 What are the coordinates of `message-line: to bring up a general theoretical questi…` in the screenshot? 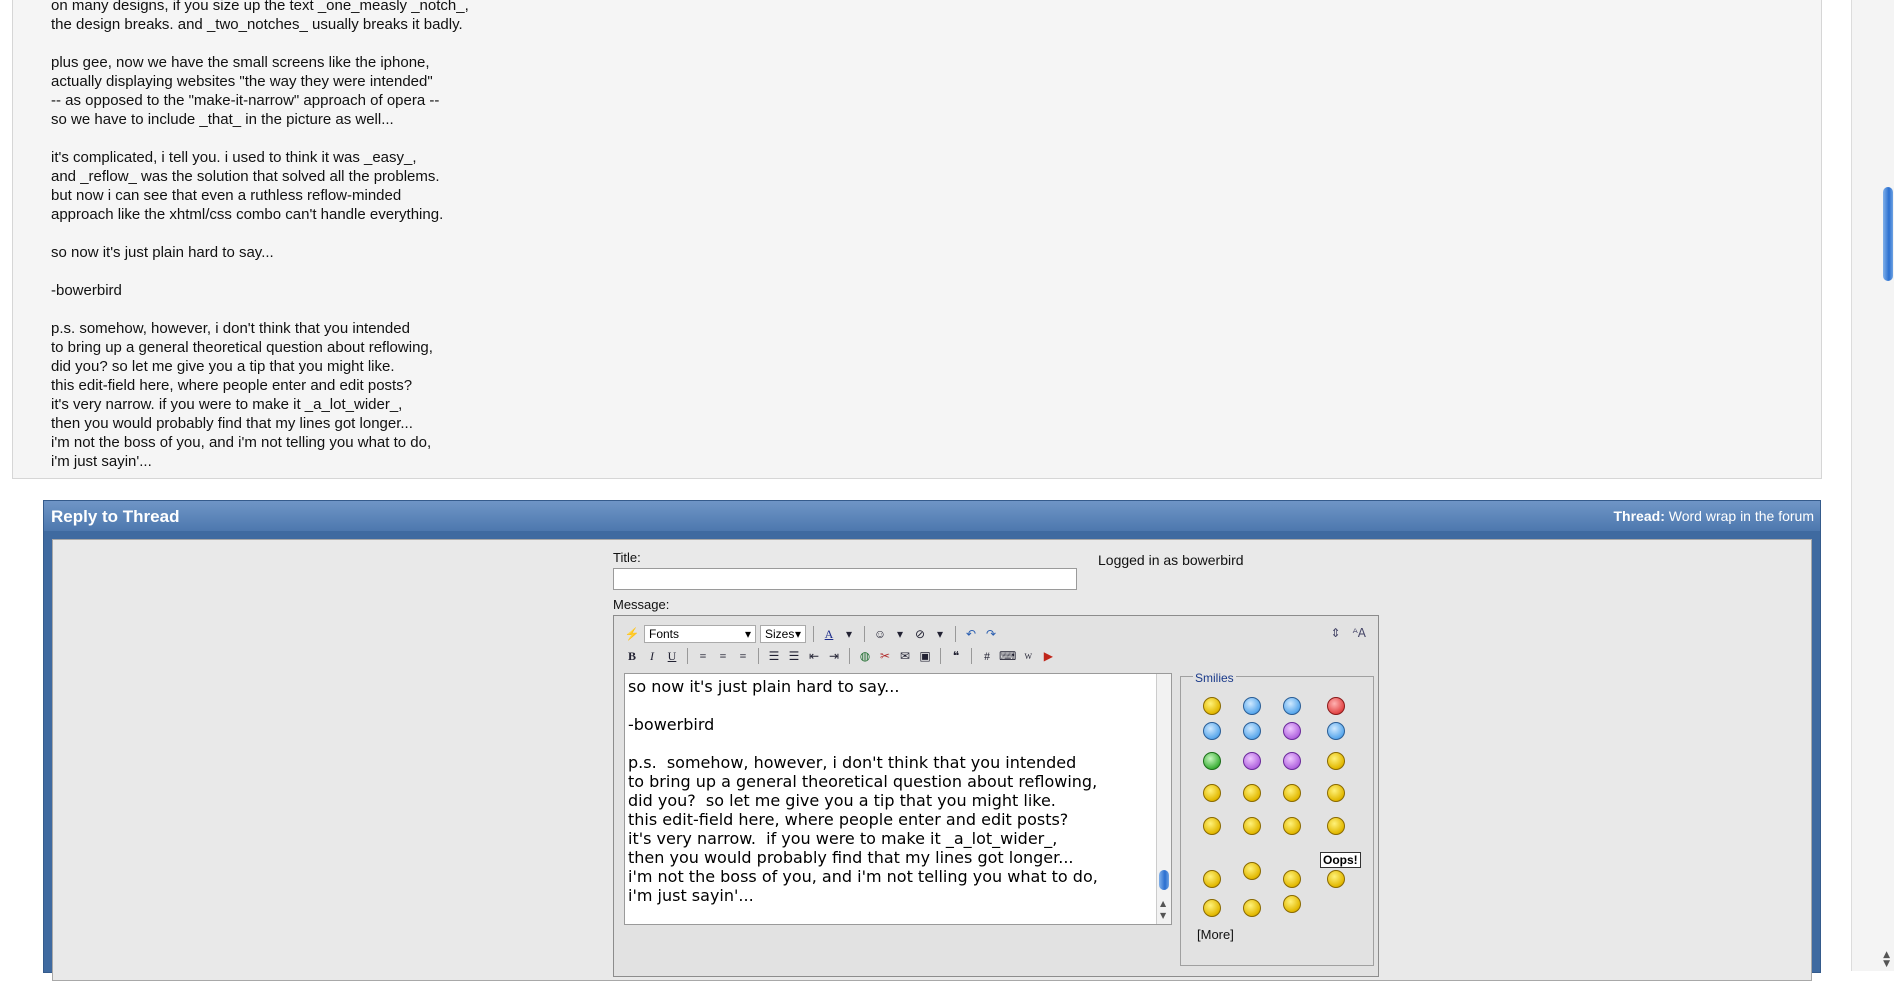 It's located at (863, 781).